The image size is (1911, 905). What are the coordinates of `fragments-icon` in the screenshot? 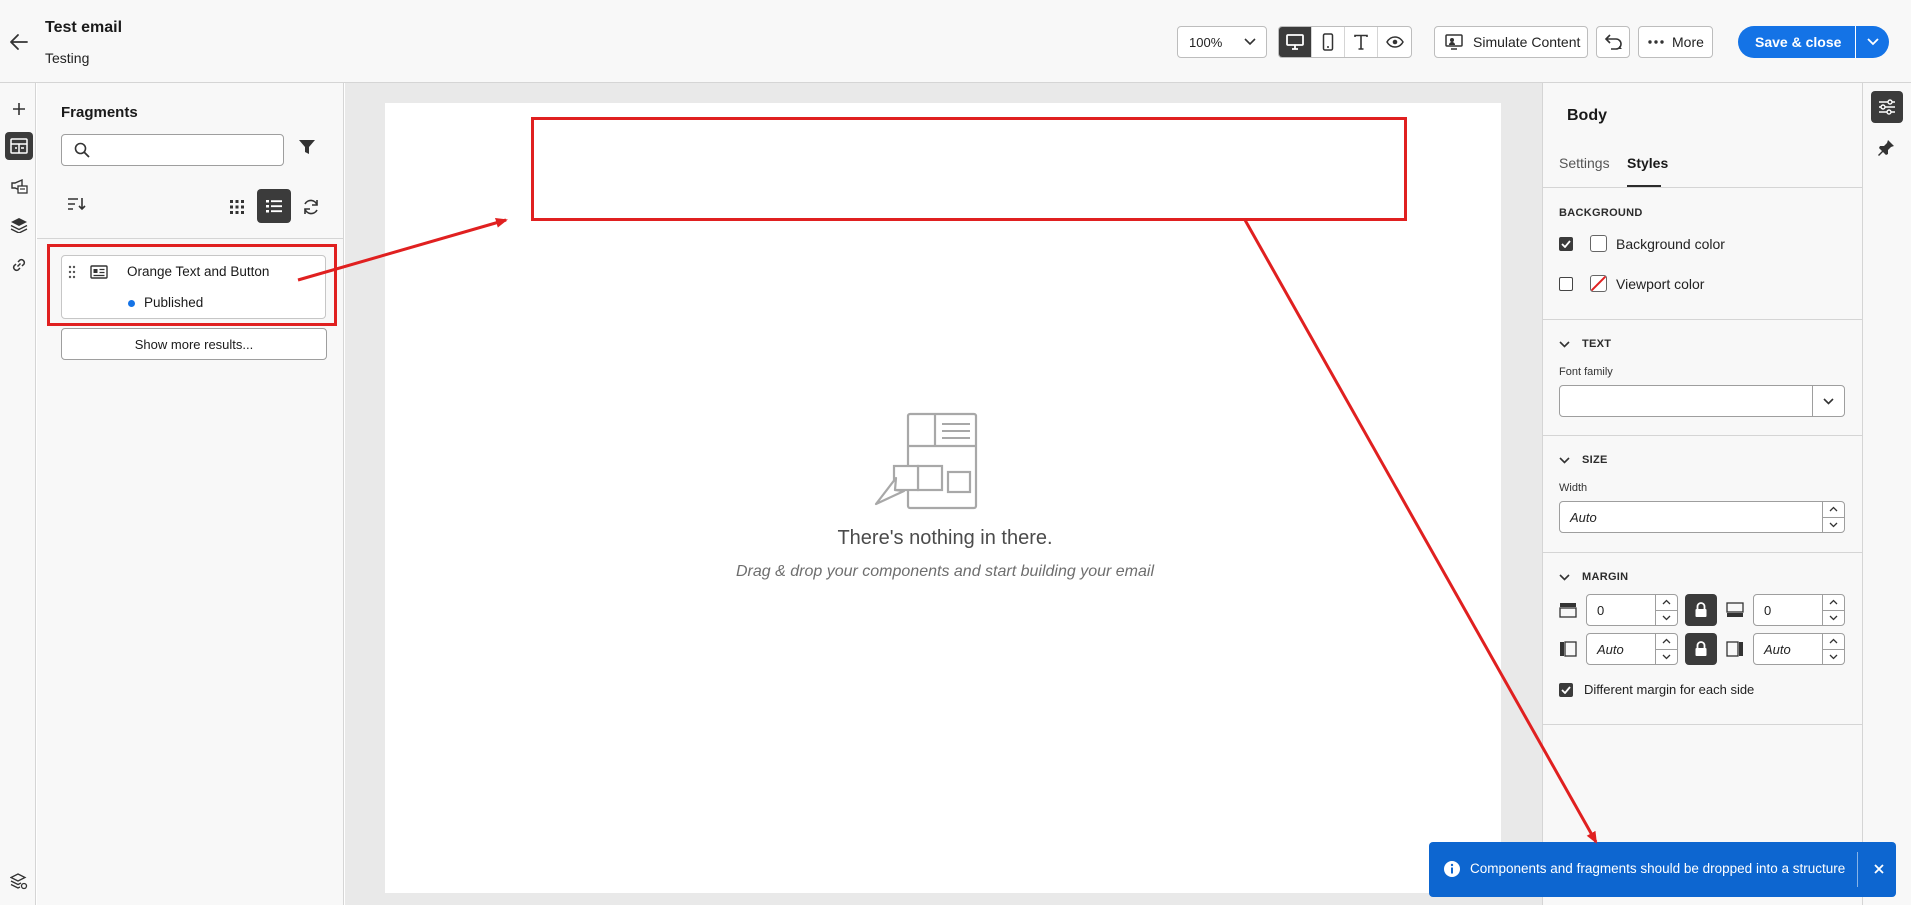 It's located at (19, 146).